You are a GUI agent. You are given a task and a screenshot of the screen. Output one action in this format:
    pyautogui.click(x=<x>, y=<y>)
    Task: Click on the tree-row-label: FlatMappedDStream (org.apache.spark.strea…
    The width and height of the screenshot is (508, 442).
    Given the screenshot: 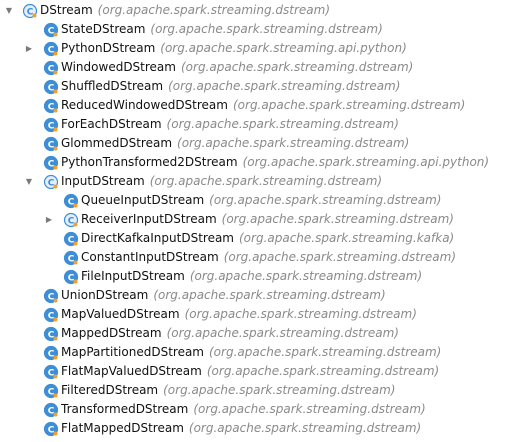 What is the action you would take?
    pyautogui.click(x=241, y=428)
    